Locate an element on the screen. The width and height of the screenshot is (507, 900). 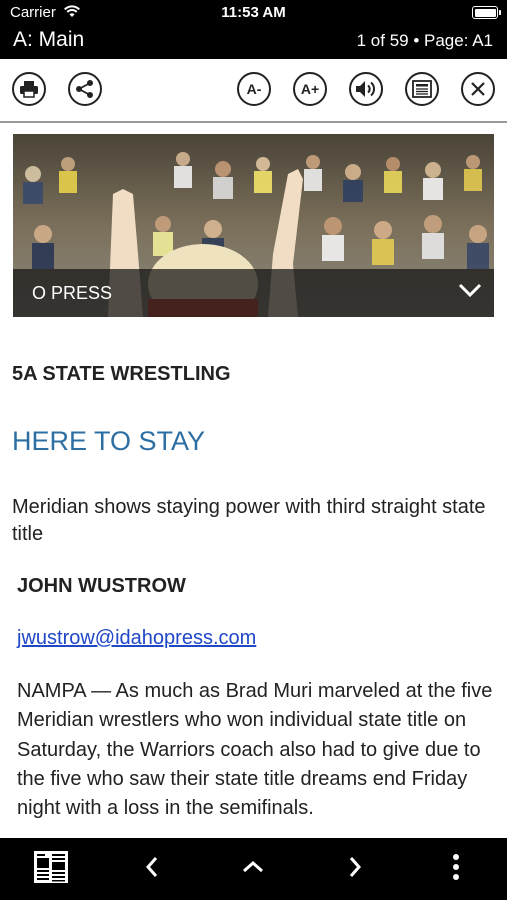
section-title: A: Main is located at coordinates (49, 39).